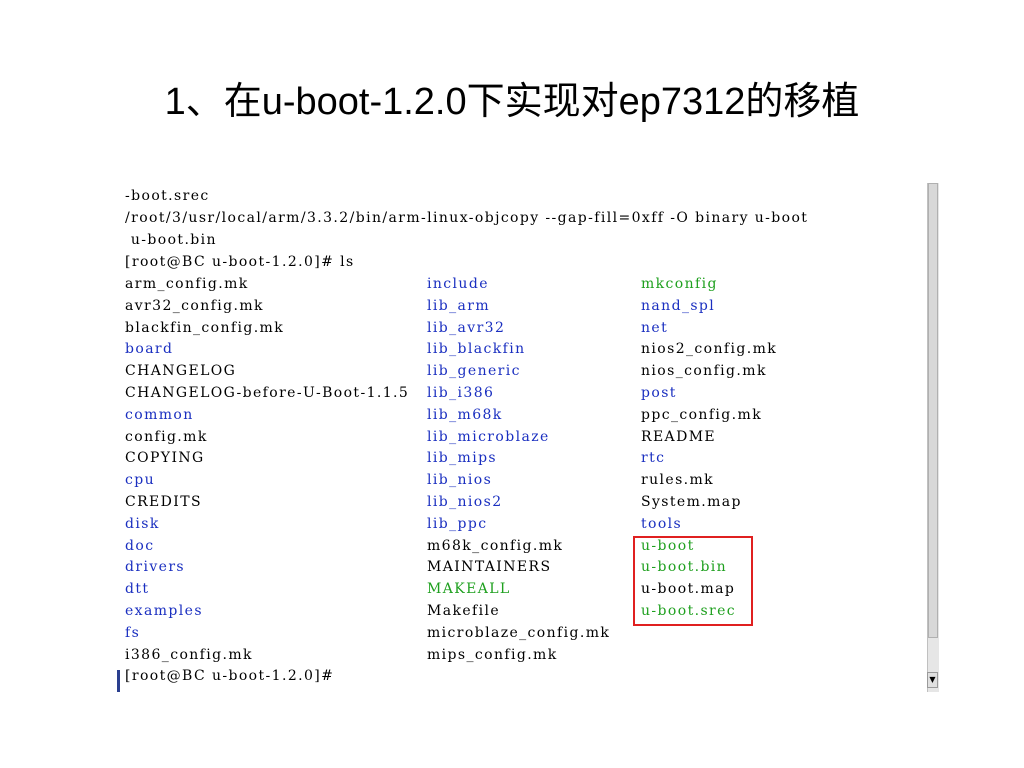 Image resolution: width=1024 pixels, height=768 pixels. Describe the element at coordinates (165, 458) in the screenshot. I see `file-entry: COPYING` at that location.